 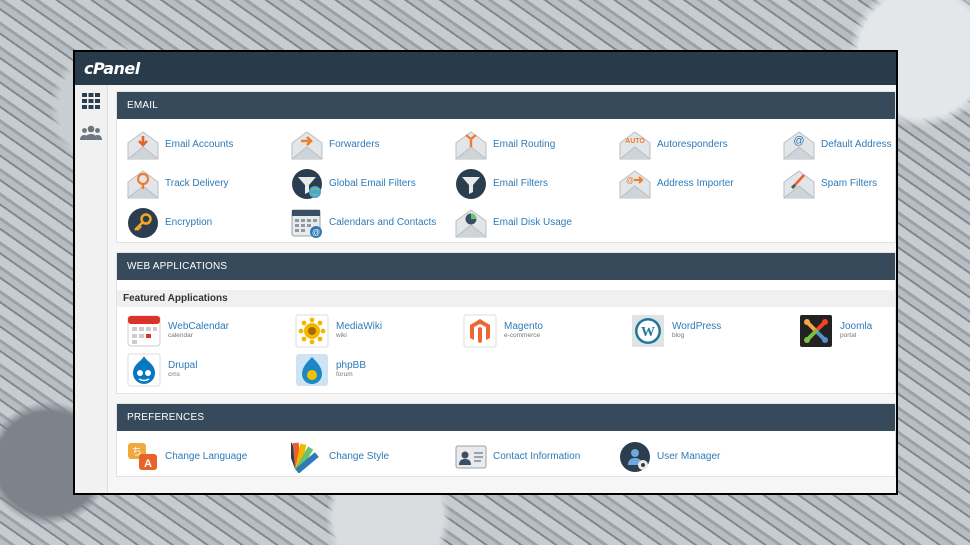 What do you see at coordinates (312, 370) in the screenshot?
I see `phpbb-icon` at bounding box center [312, 370].